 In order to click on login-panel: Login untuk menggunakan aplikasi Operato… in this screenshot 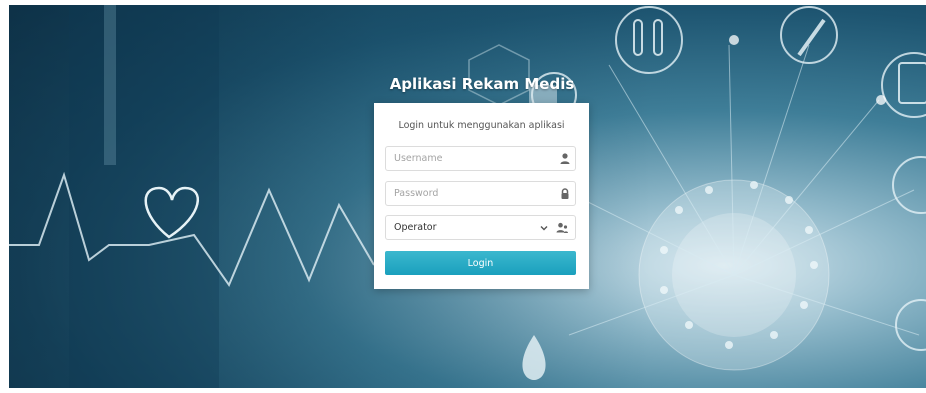, I will do `click(481, 196)`.